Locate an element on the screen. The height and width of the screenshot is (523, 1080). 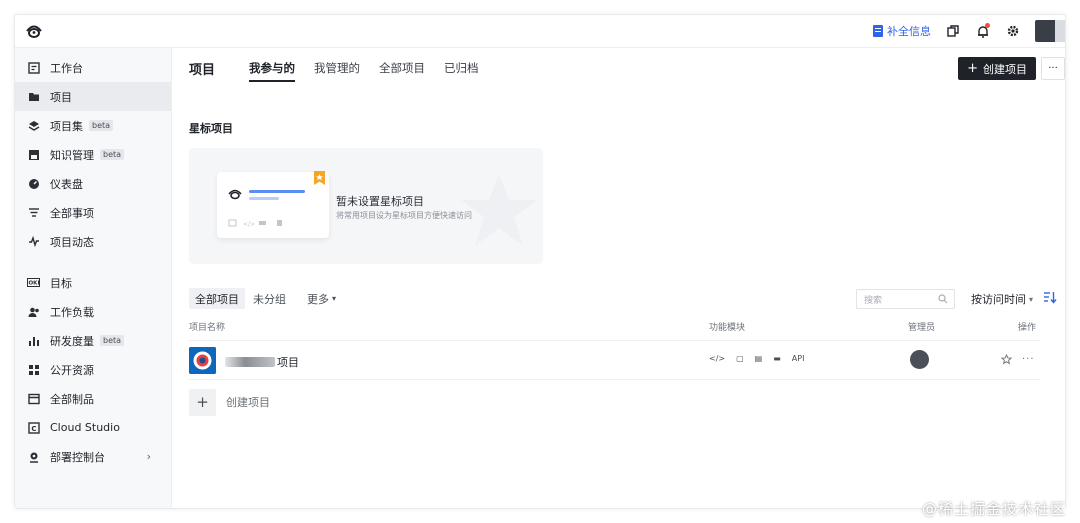
cloud-studio-icon: C is located at coordinates (33, 427).